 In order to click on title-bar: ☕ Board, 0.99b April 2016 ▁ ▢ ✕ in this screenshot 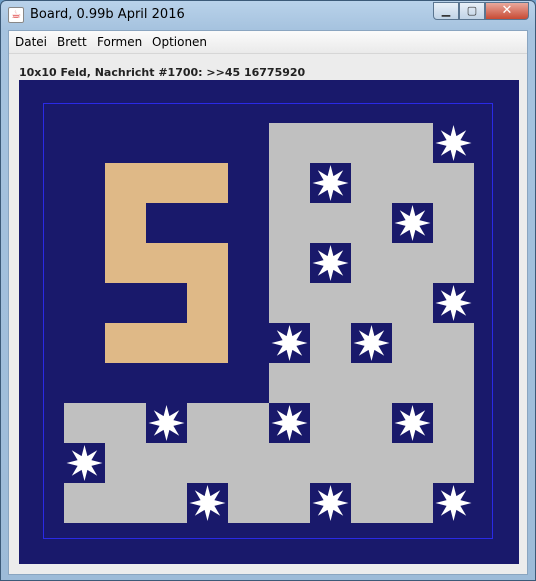, I will do `click(268, 15)`.